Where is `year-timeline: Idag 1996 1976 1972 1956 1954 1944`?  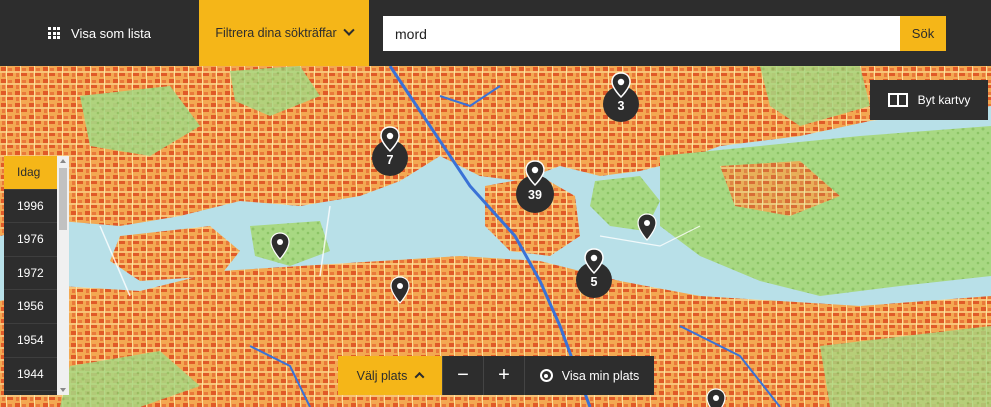
year-timeline: Idag 1996 1976 1972 1956 1954 1944 is located at coordinates (36, 275).